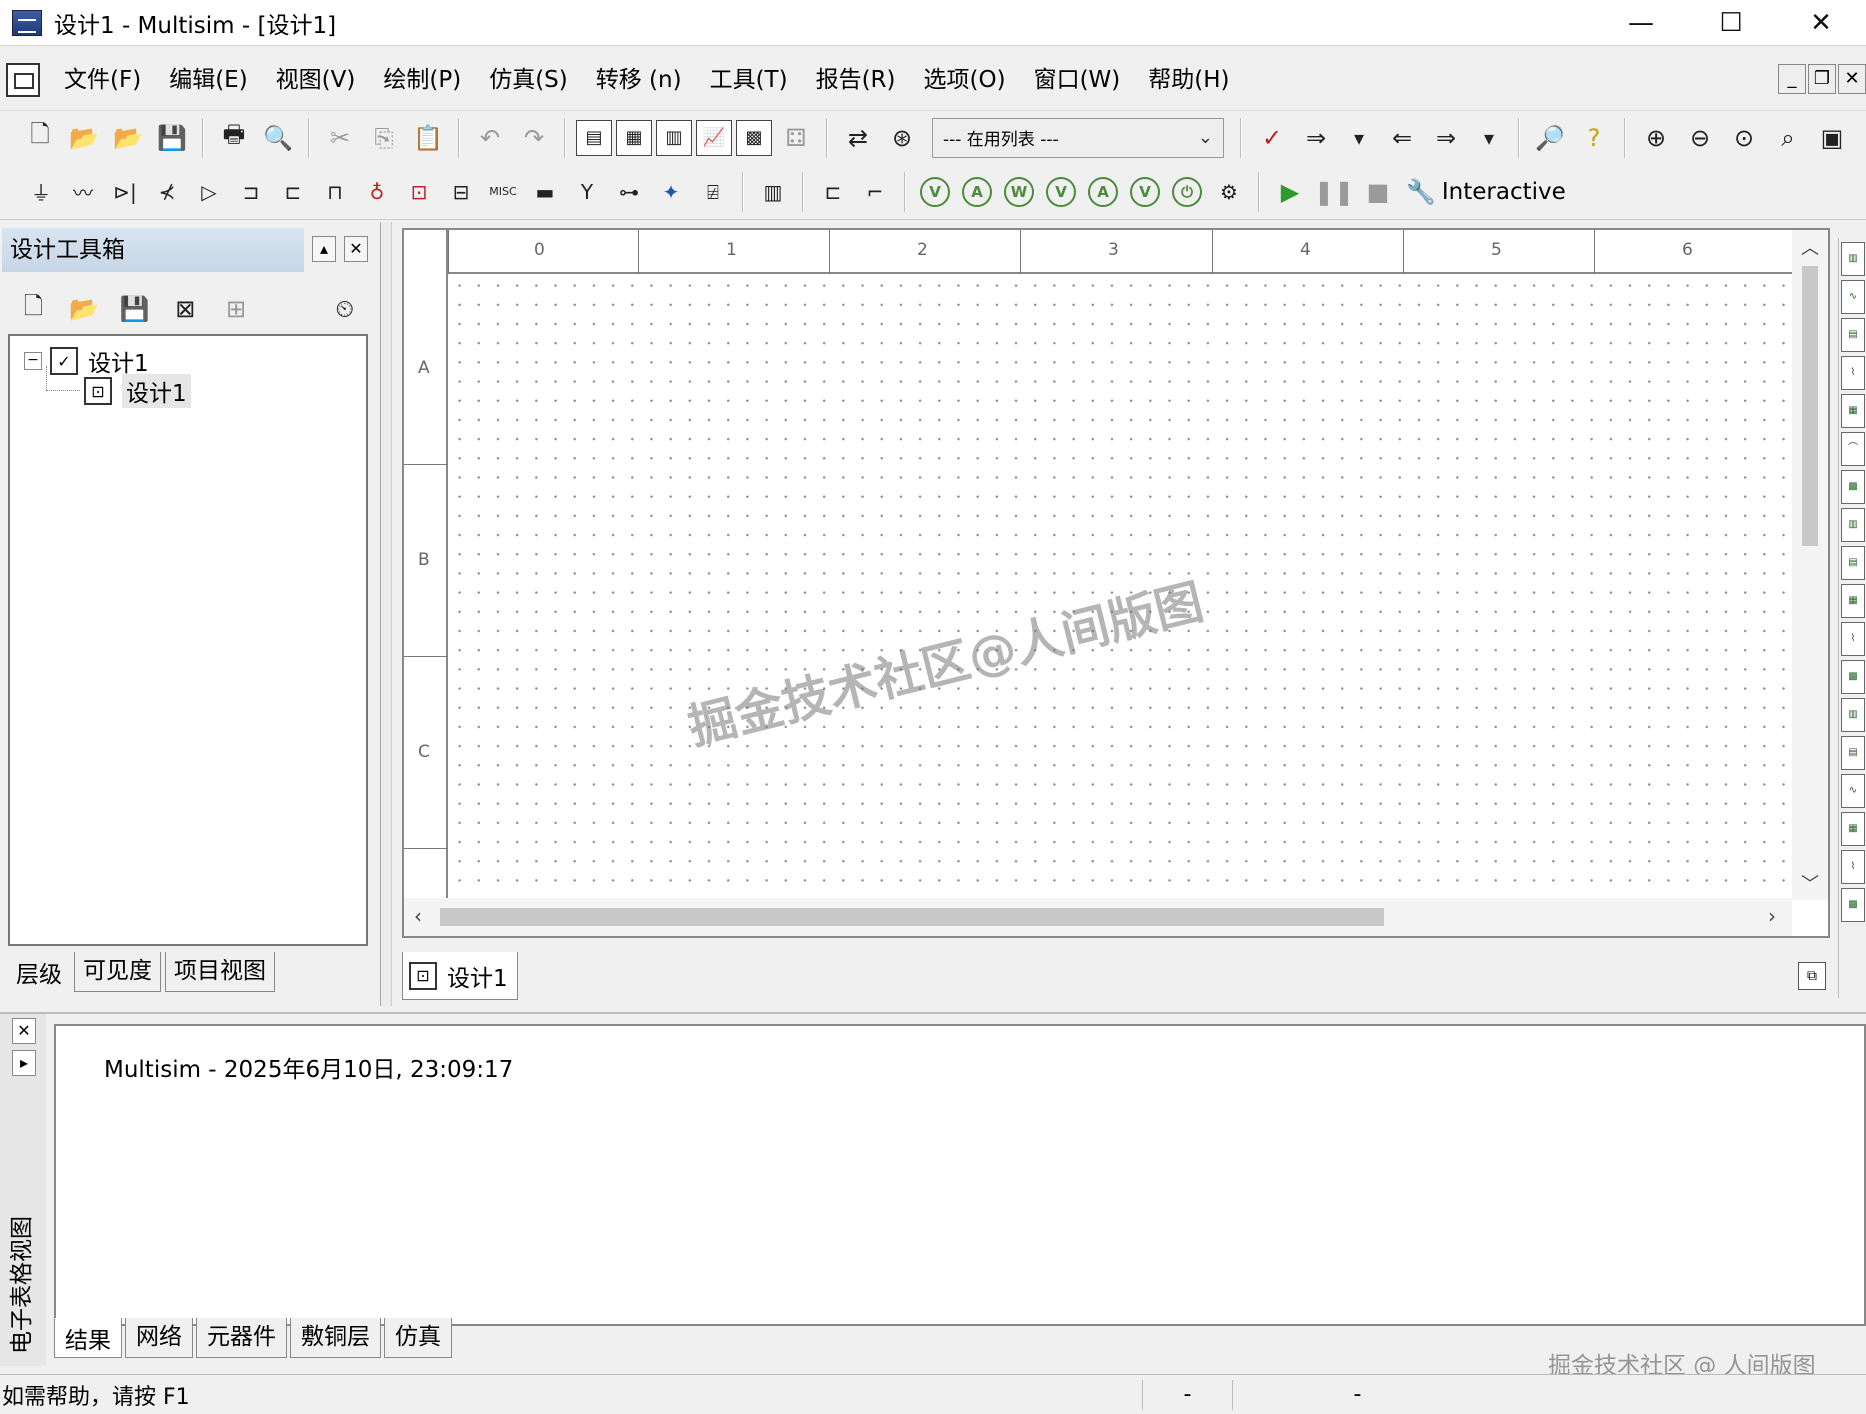 The width and height of the screenshot is (1866, 1414). I want to click on toolbox-close-button: ✕, so click(356, 249).